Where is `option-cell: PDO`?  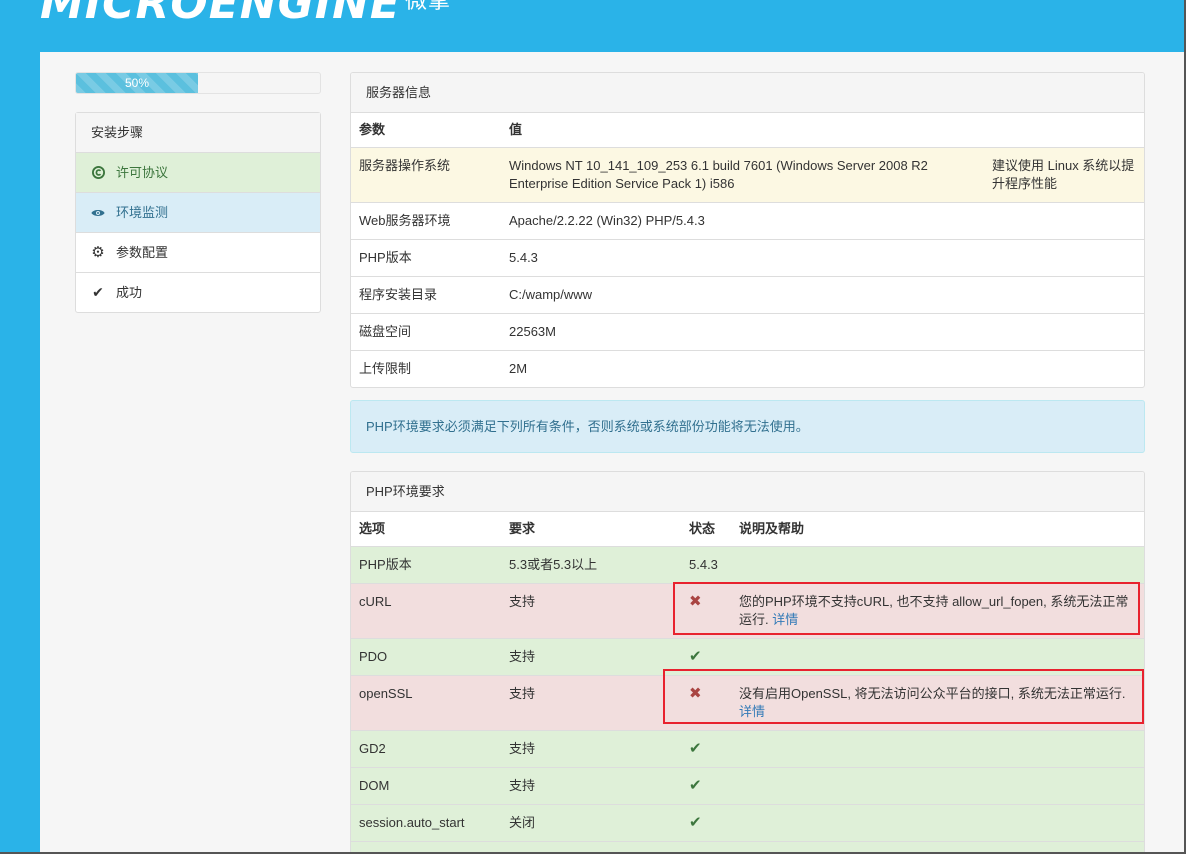 option-cell: PDO is located at coordinates (426, 657).